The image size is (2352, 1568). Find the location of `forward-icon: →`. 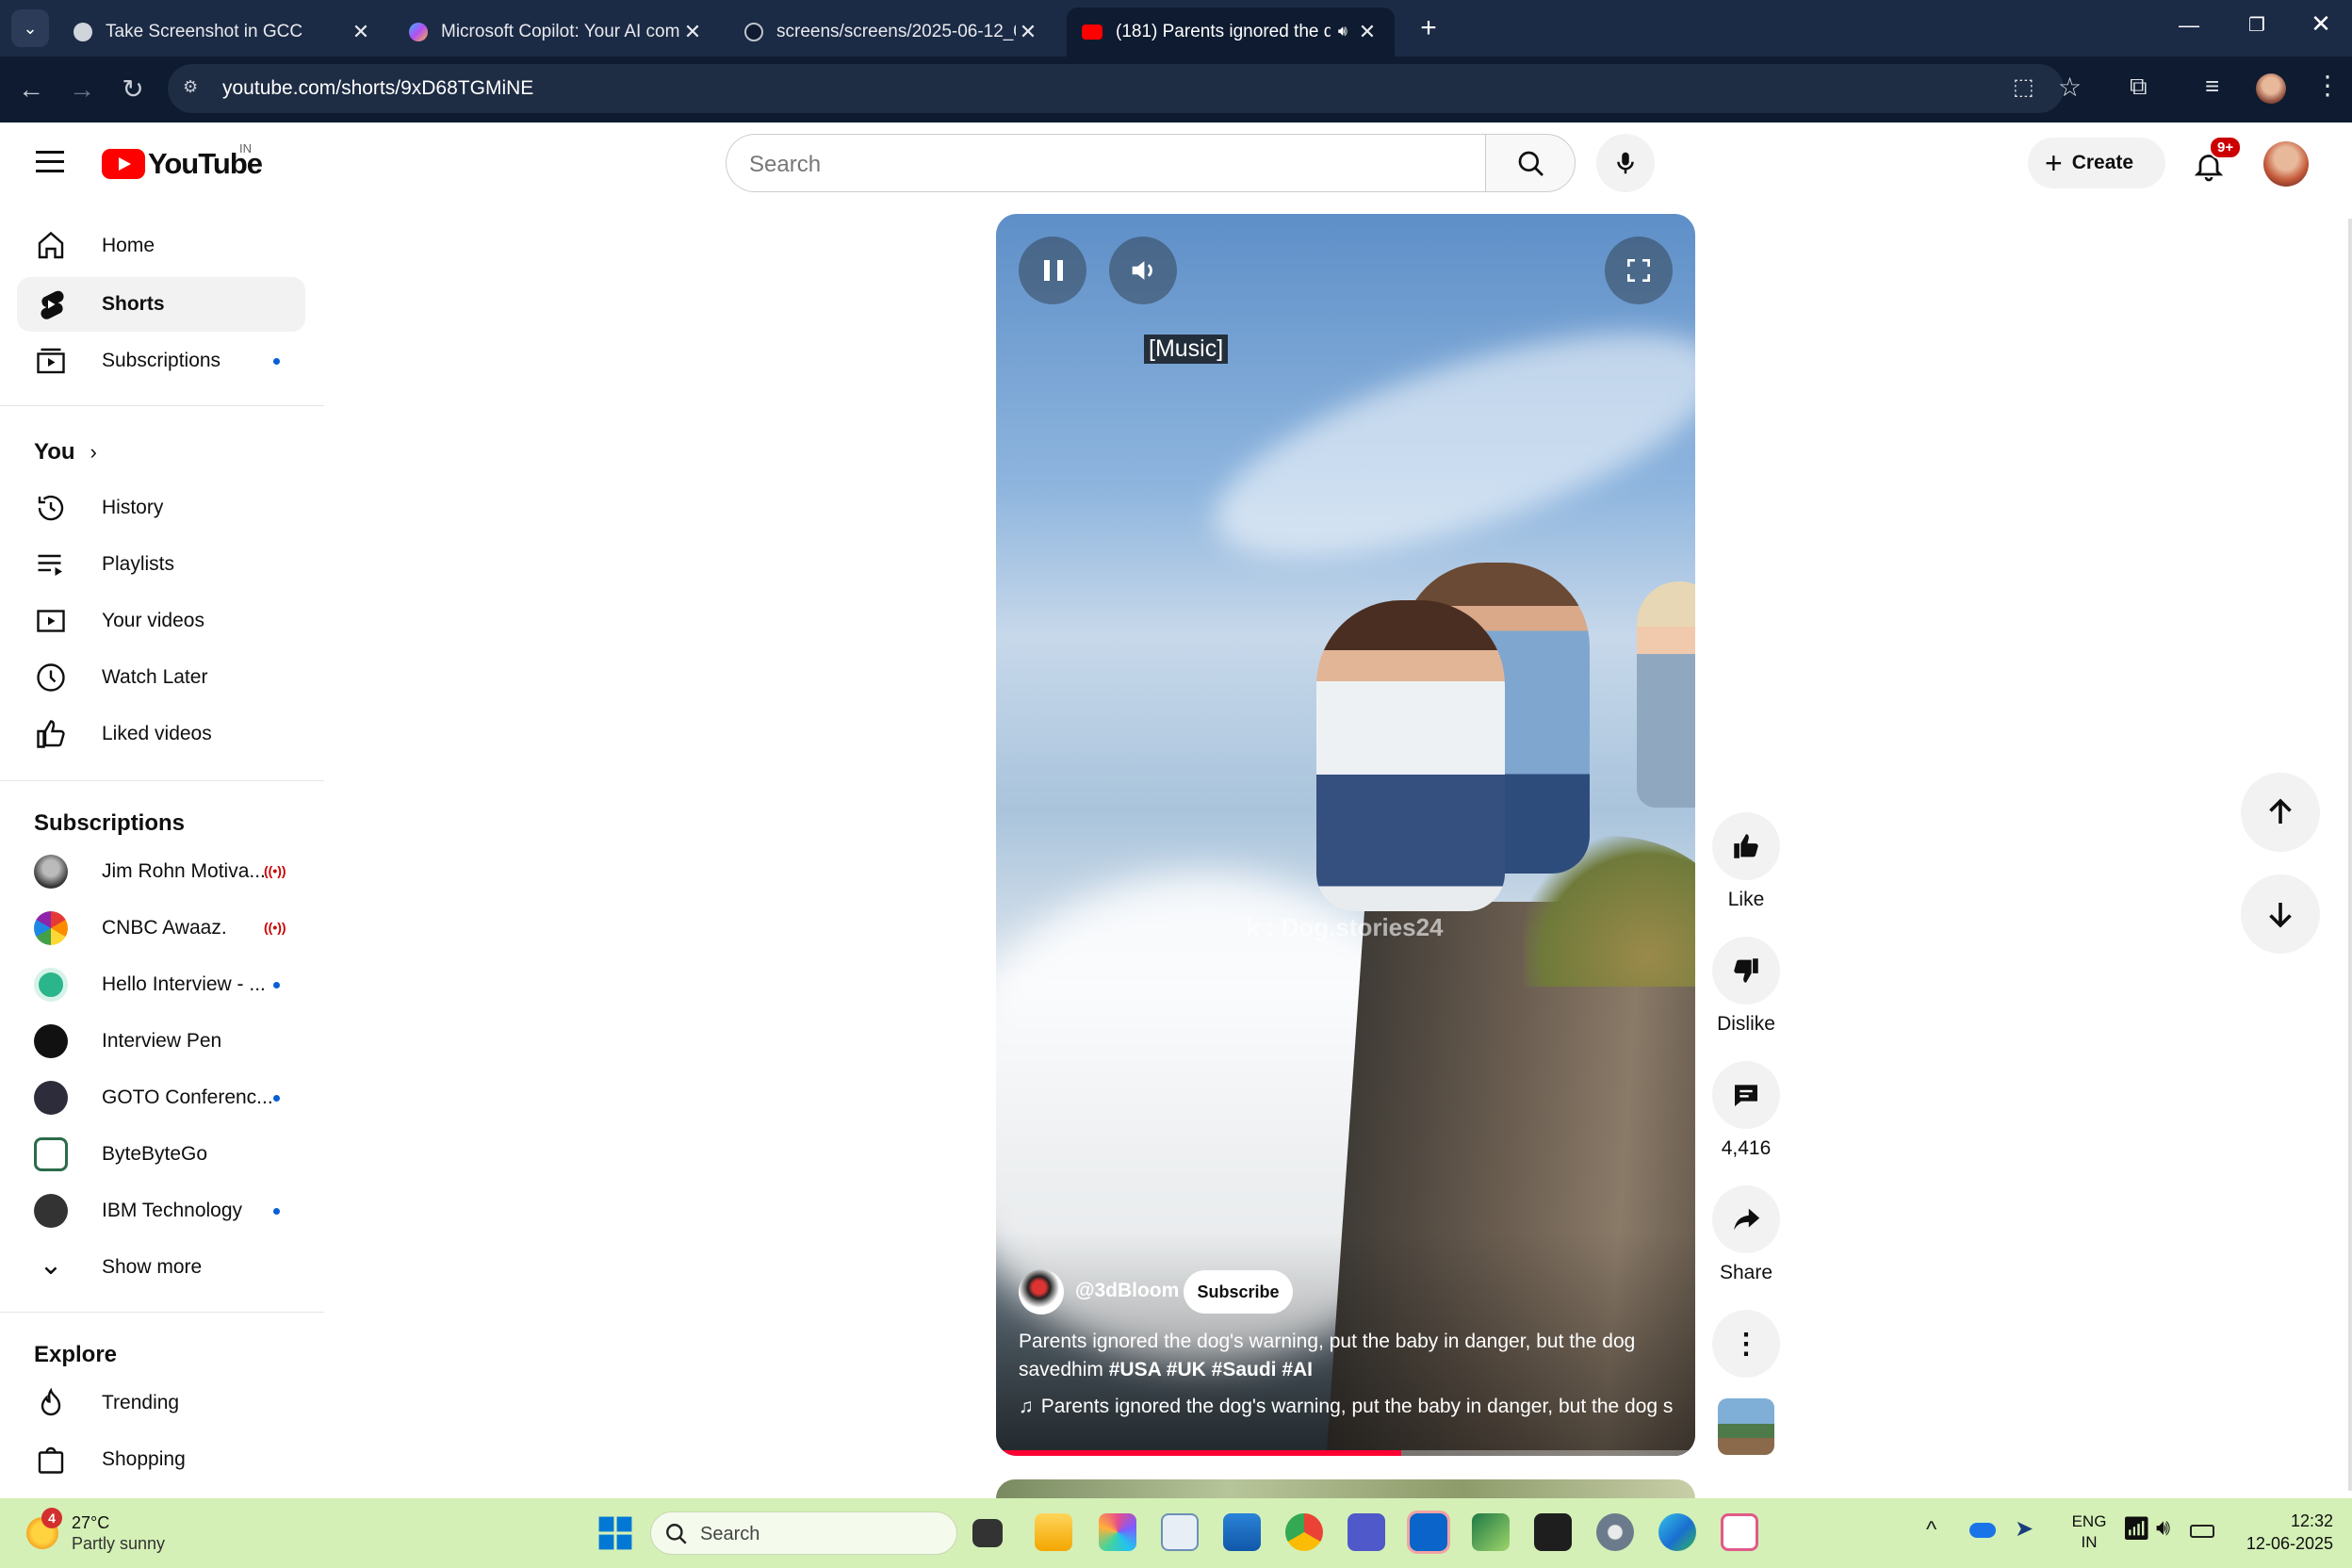

forward-icon: → is located at coordinates (82, 90).